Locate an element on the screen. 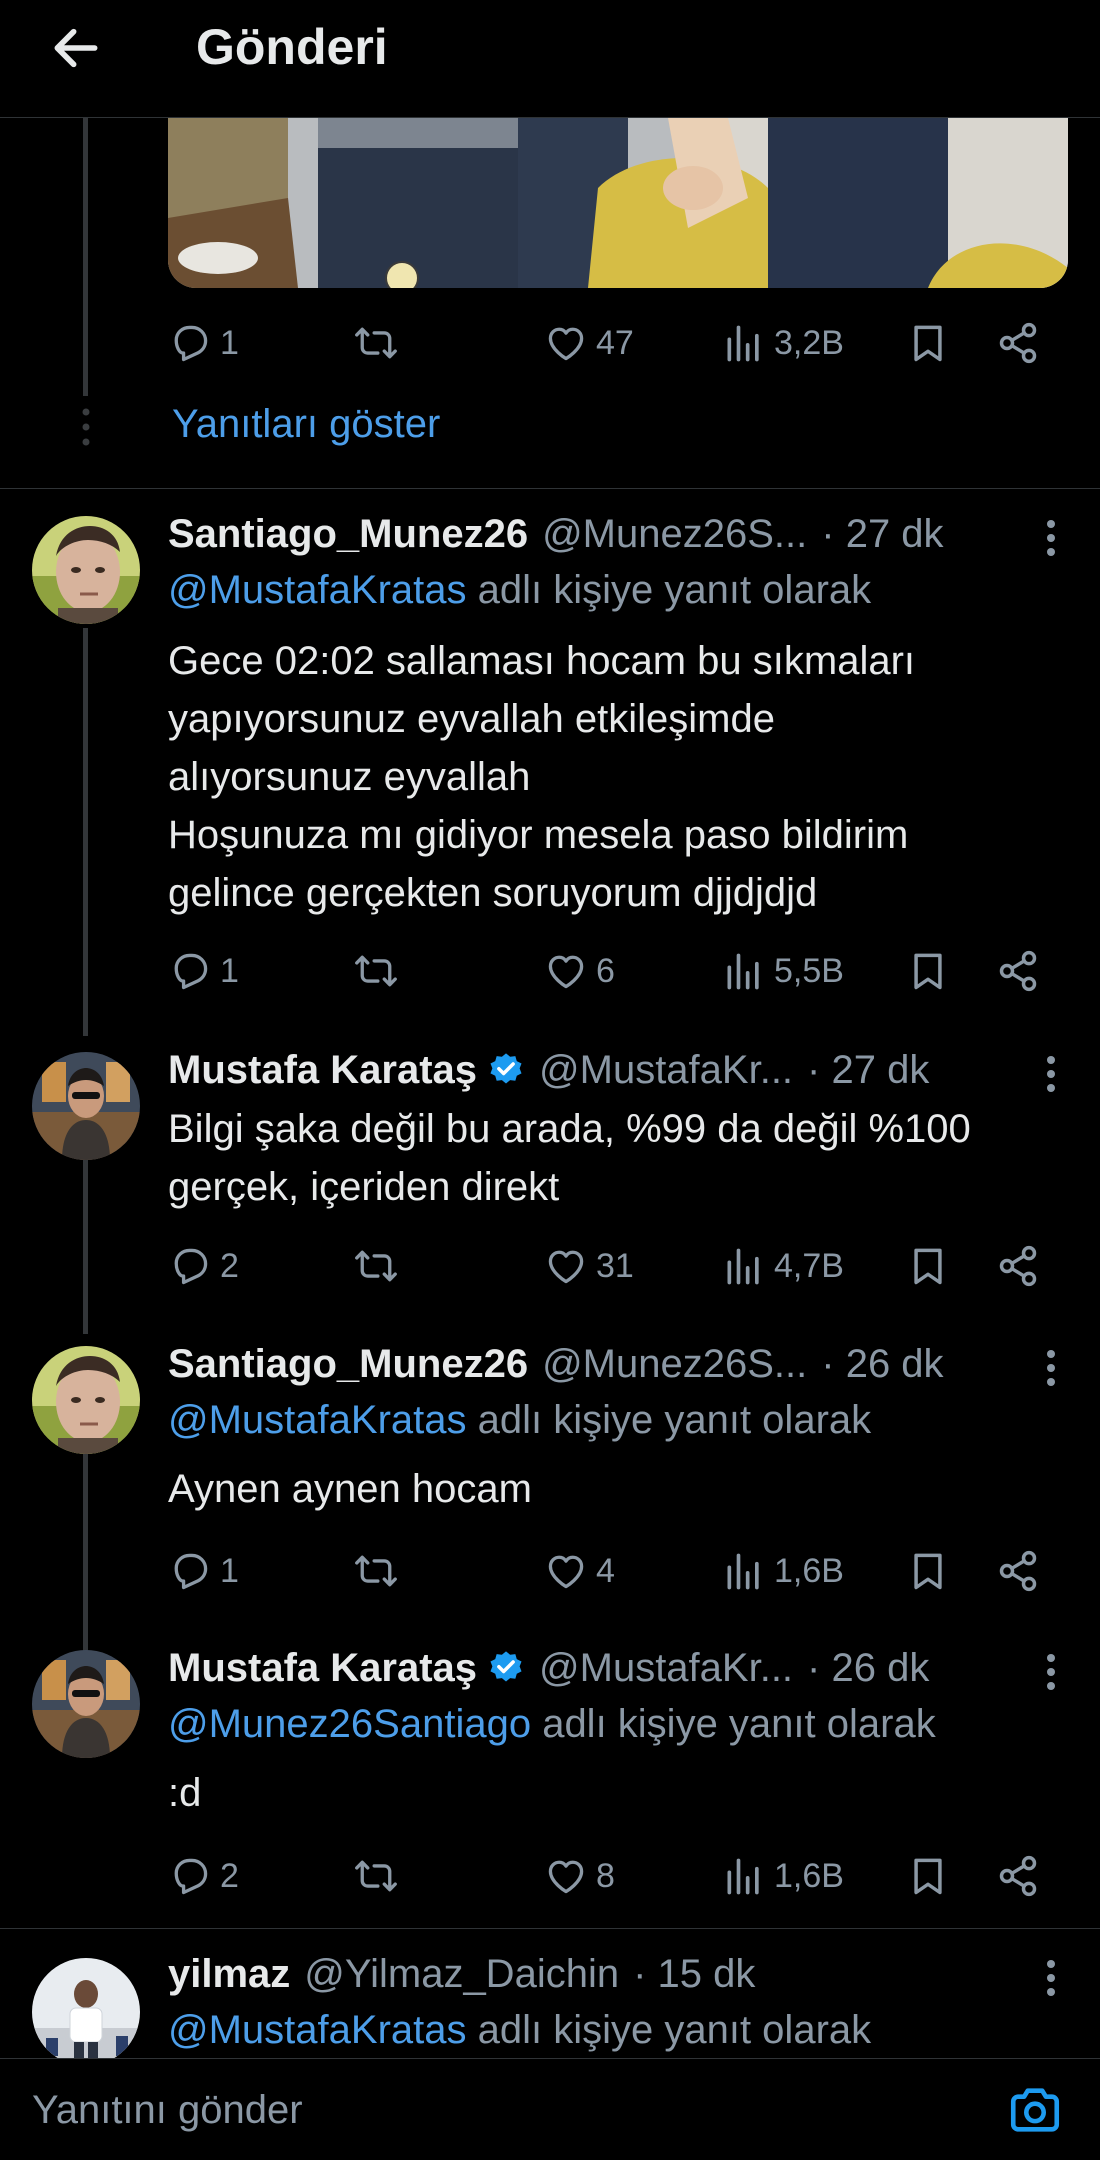 This screenshot has width=1100, height=2160. timestamp: · 15 dk is located at coordinates (694, 1974).